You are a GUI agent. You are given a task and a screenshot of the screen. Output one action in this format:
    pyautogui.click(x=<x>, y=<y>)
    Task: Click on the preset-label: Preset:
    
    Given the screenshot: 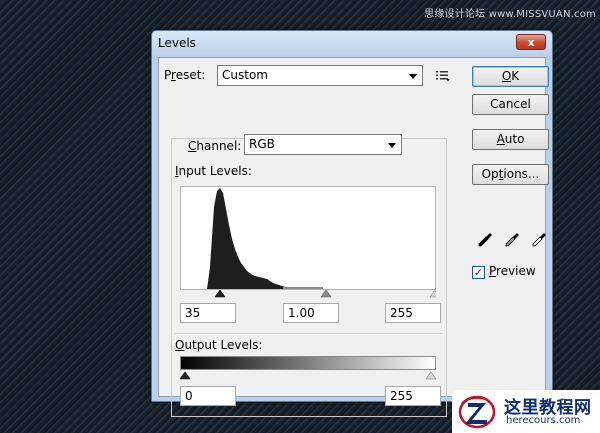 What is the action you would take?
    pyautogui.click(x=185, y=75)
    